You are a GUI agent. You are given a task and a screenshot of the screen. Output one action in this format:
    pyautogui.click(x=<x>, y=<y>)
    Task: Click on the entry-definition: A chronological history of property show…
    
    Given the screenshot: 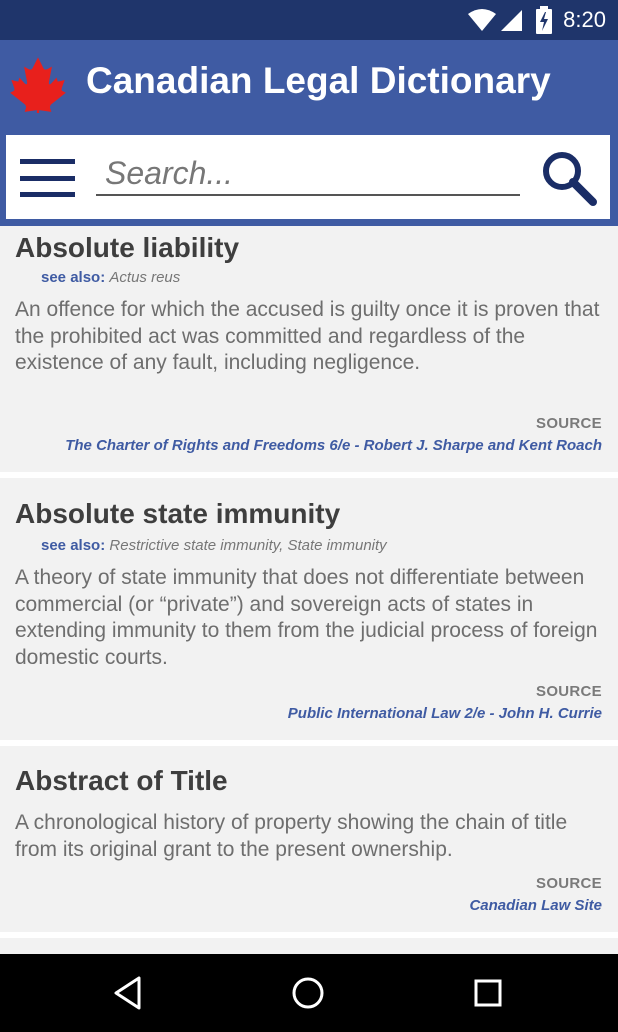 What is the action you would take?
    pyautogui.click(x=291, y=836)
    